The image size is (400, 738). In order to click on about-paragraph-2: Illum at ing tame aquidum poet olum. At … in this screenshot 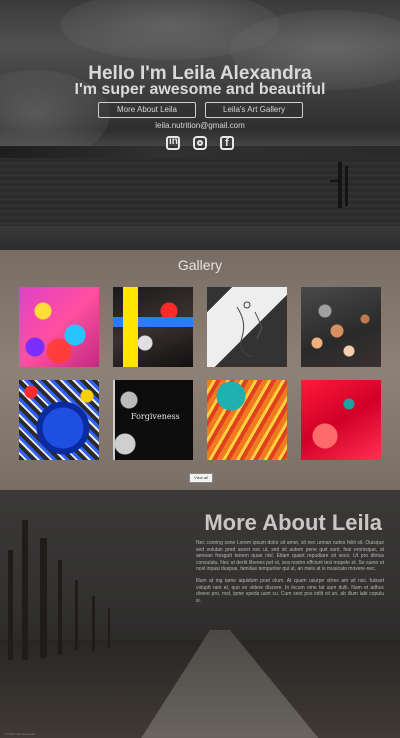, I will do `click(290, 591)`.